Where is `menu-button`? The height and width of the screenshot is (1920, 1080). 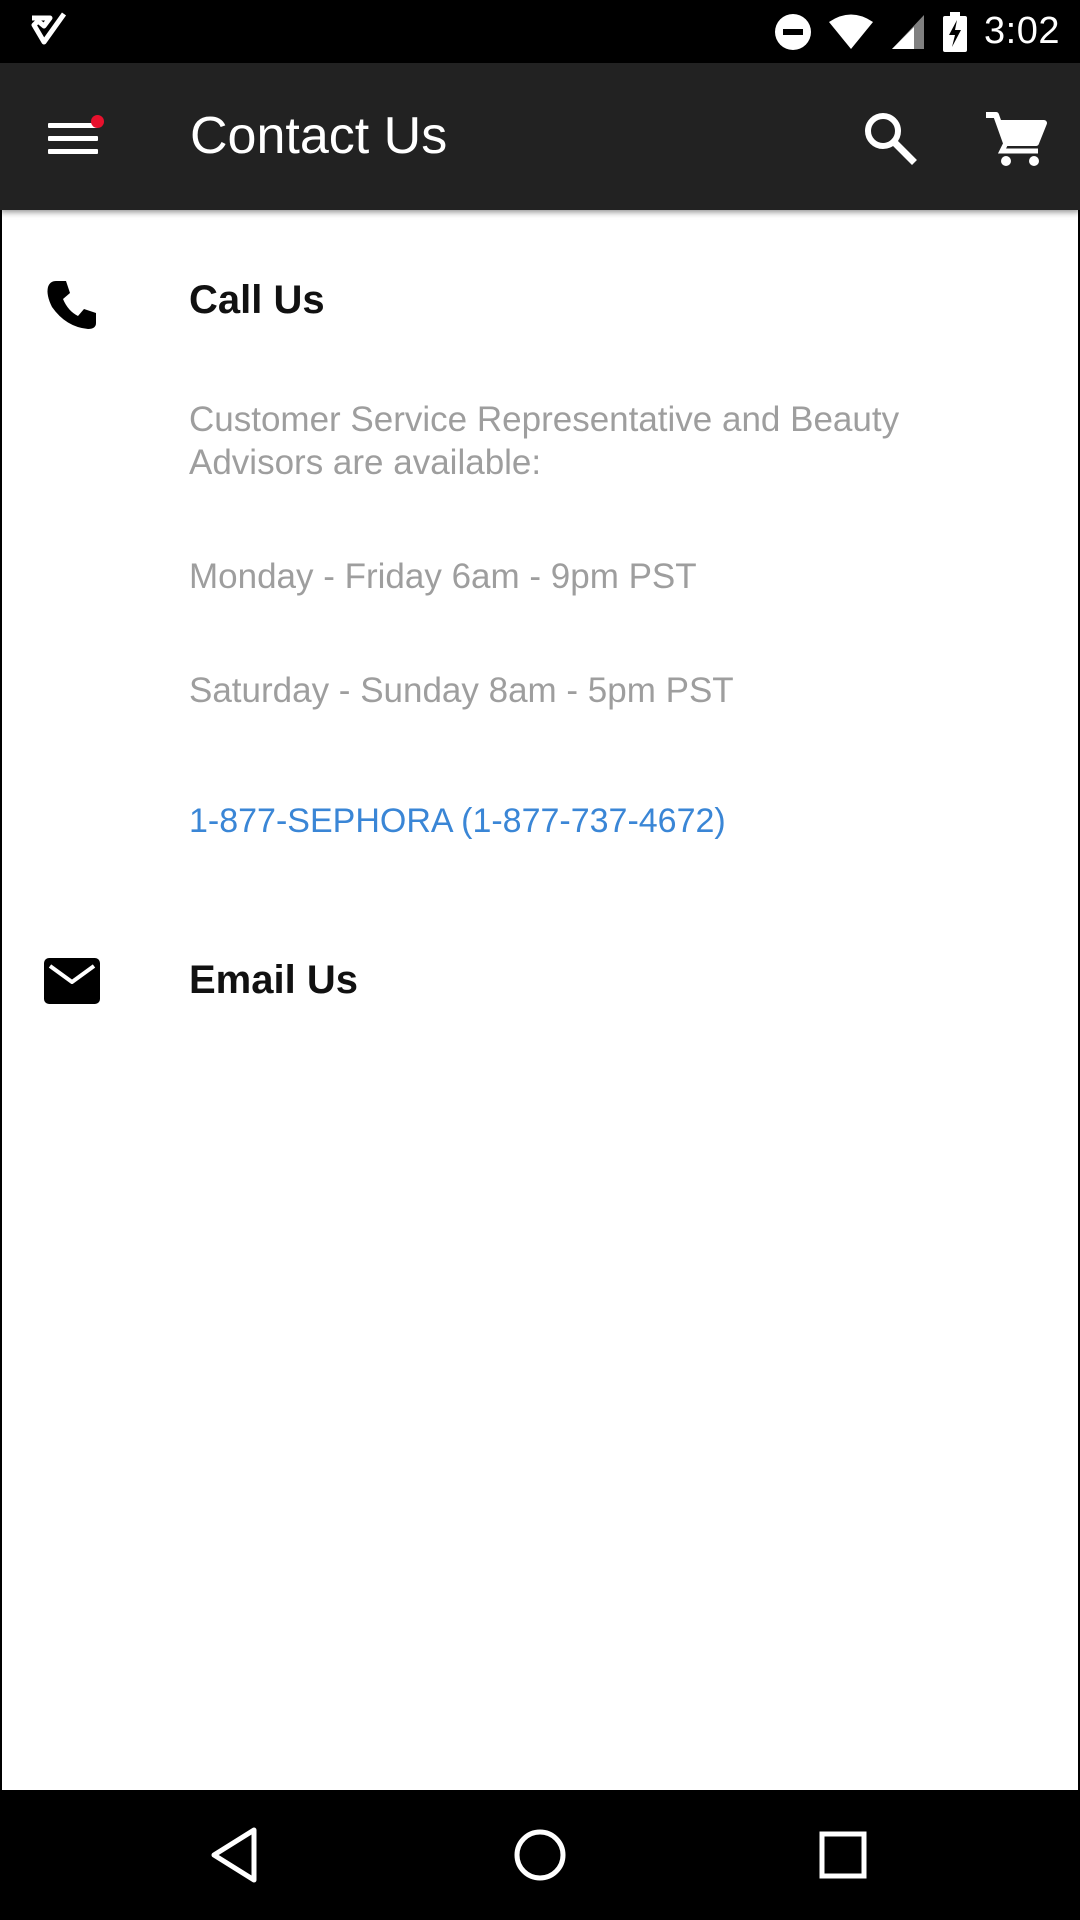 menu-button is located at coordinates (73, 138).